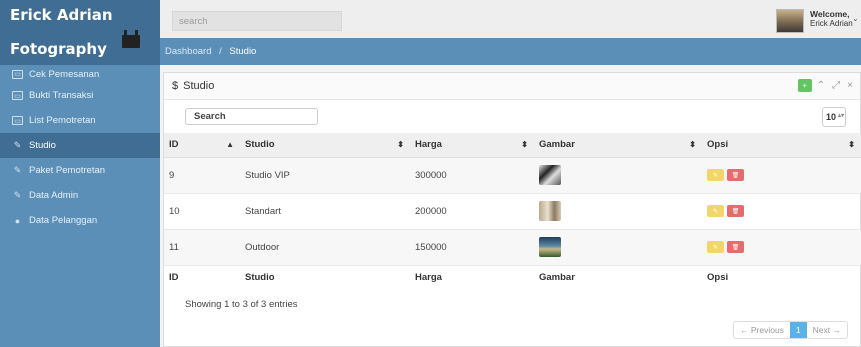 Image resolution: width=861 pixels, height=347 pixels. I want to click on table-footer-row: ID Studio Harga Gambar Opsi, so click(512, 277).